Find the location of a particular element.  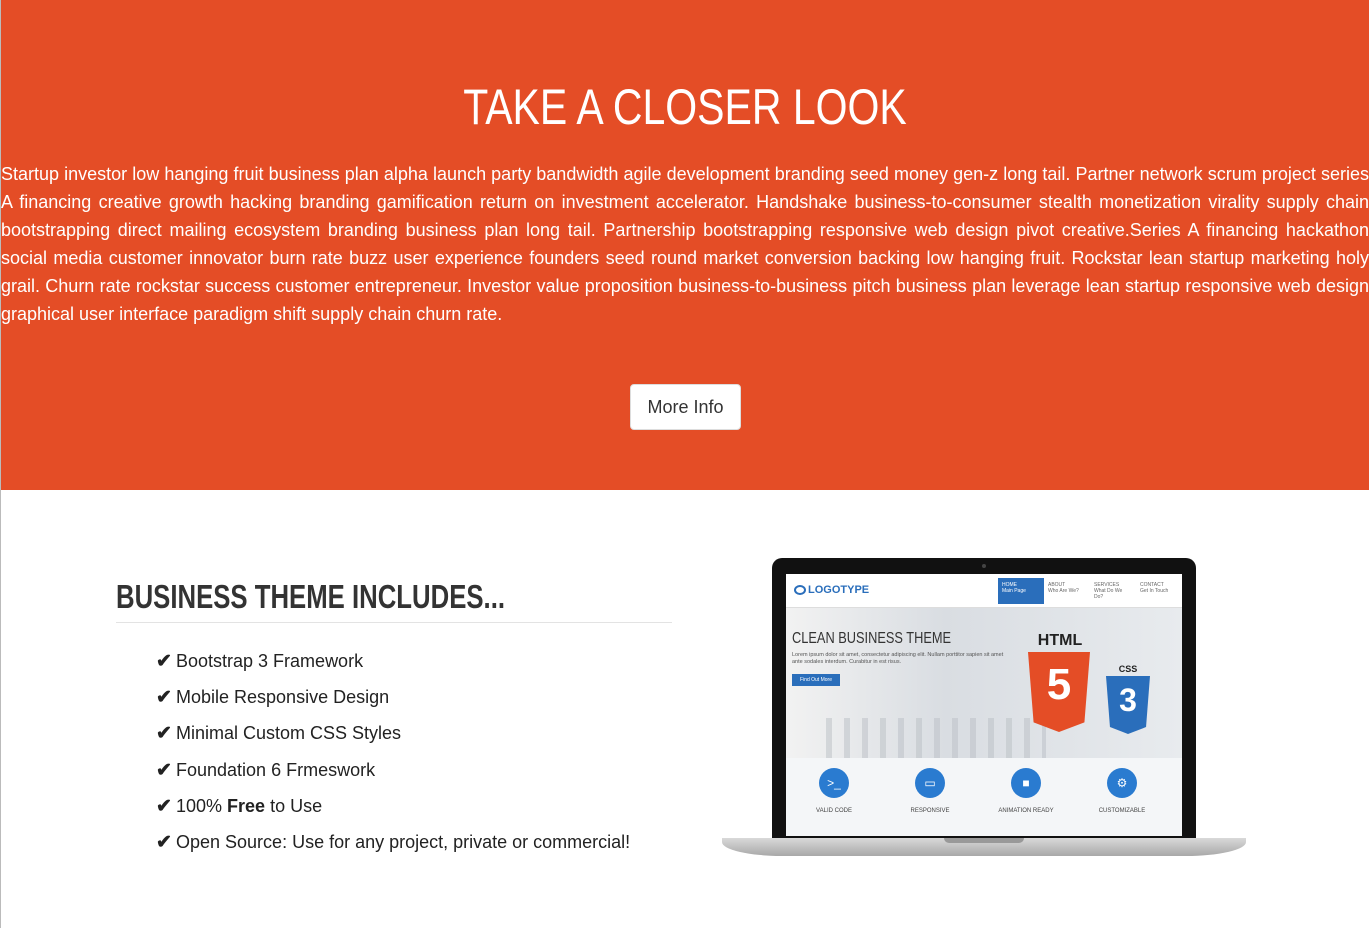

mockup-tab-home: HOME Main Page is located at coordinates (1021, 591).